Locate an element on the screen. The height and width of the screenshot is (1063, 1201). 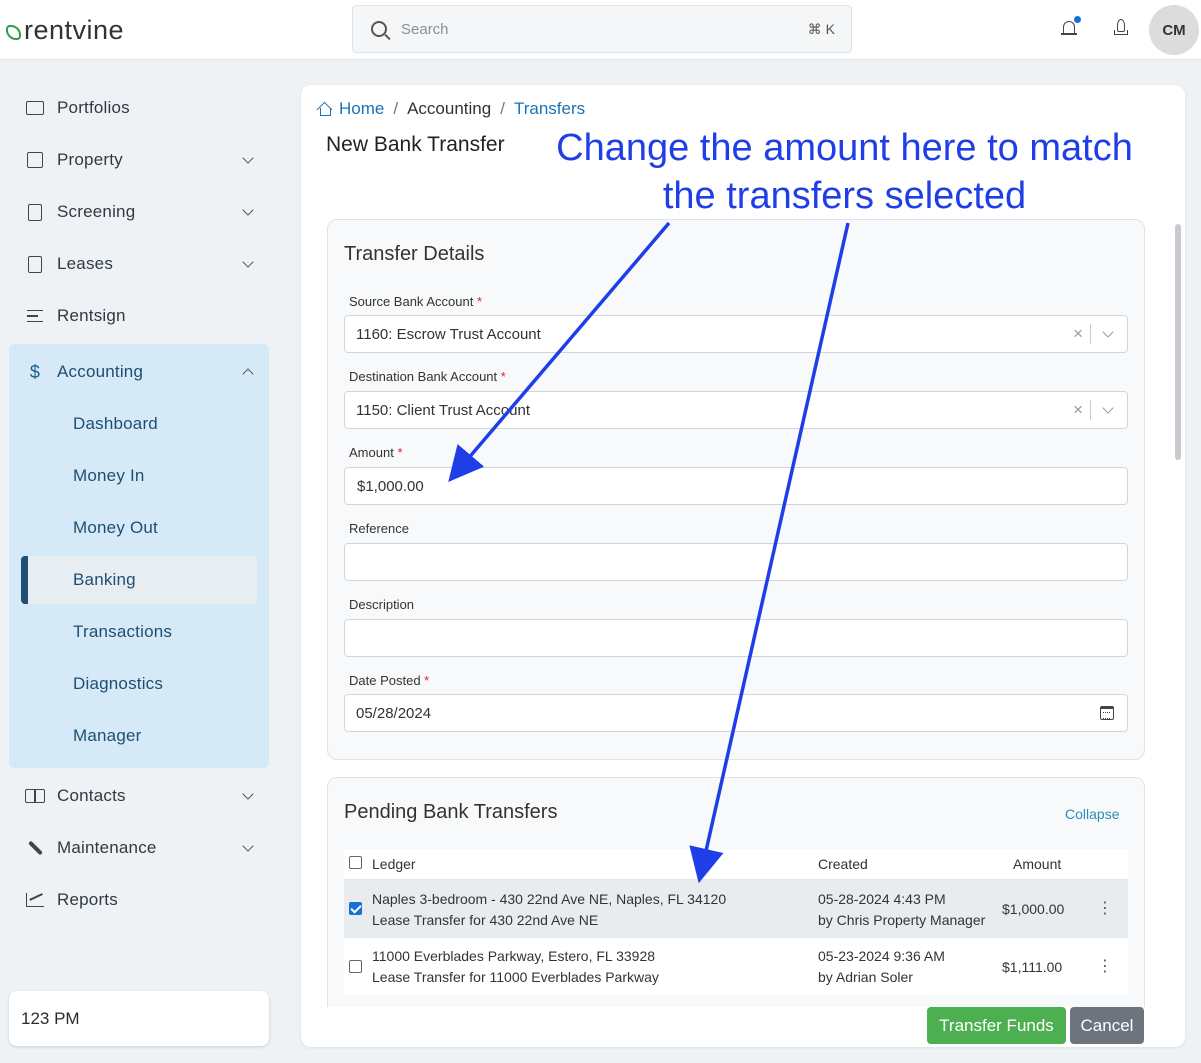
arrow-to-transfers is located at coordinates (769, 553).